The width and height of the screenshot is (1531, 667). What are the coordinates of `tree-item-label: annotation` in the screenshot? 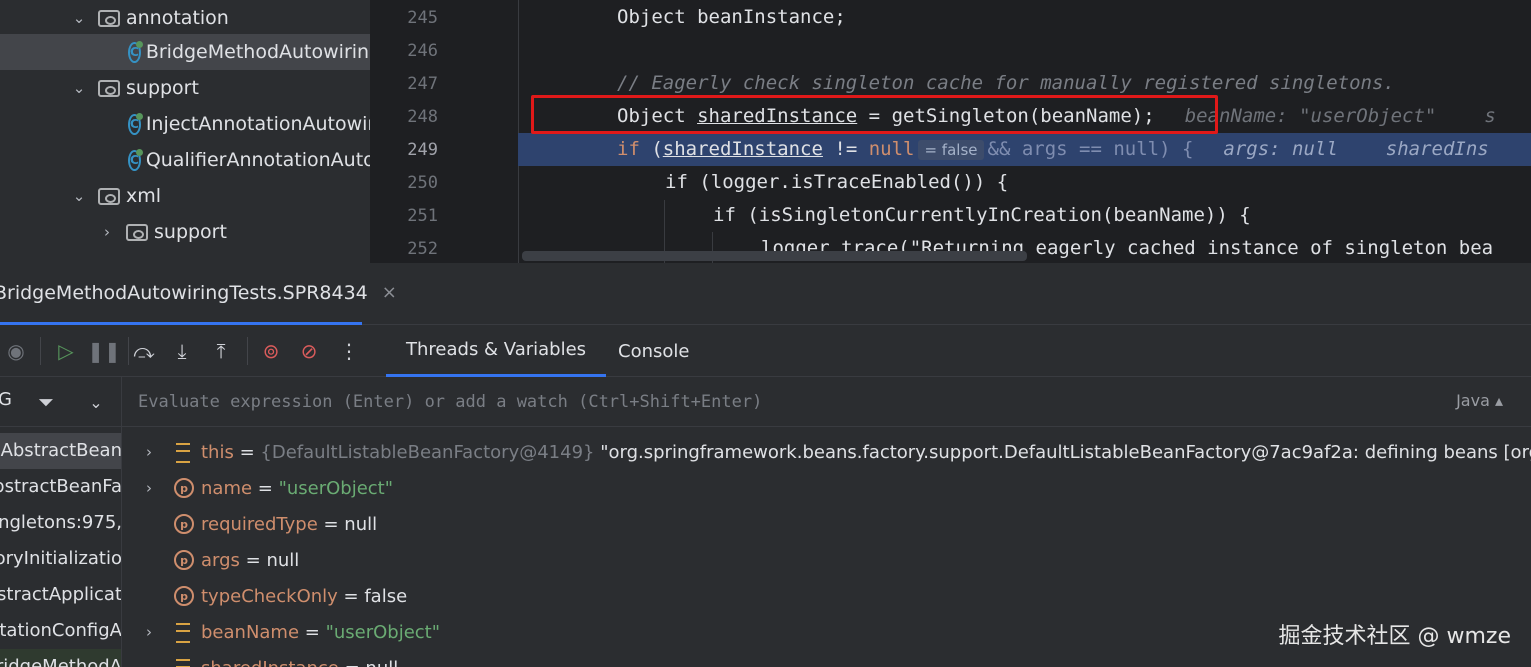 It's located at (177, 18).